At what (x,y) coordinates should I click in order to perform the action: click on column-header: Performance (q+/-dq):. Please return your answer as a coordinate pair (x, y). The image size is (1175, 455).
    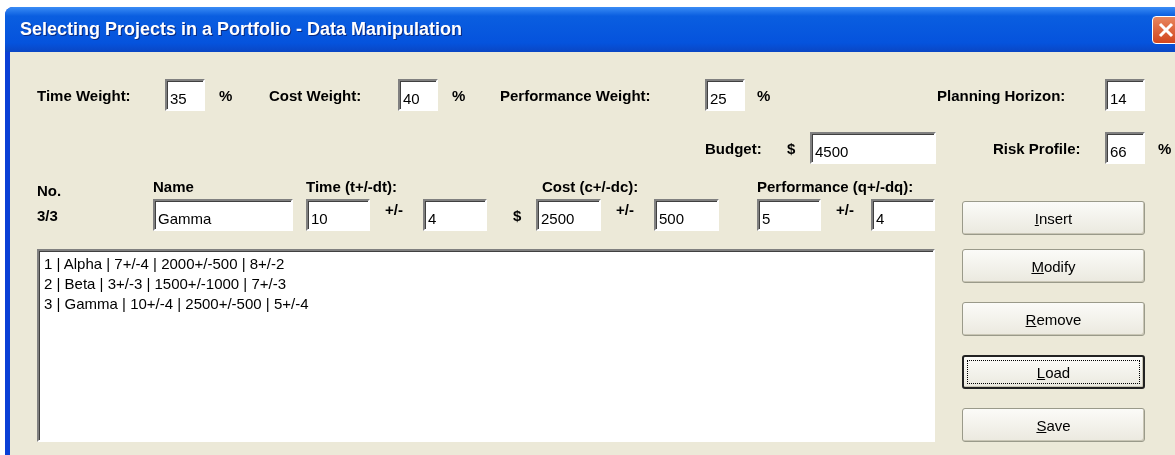
    Looking at the image, I should click on (836, 186).